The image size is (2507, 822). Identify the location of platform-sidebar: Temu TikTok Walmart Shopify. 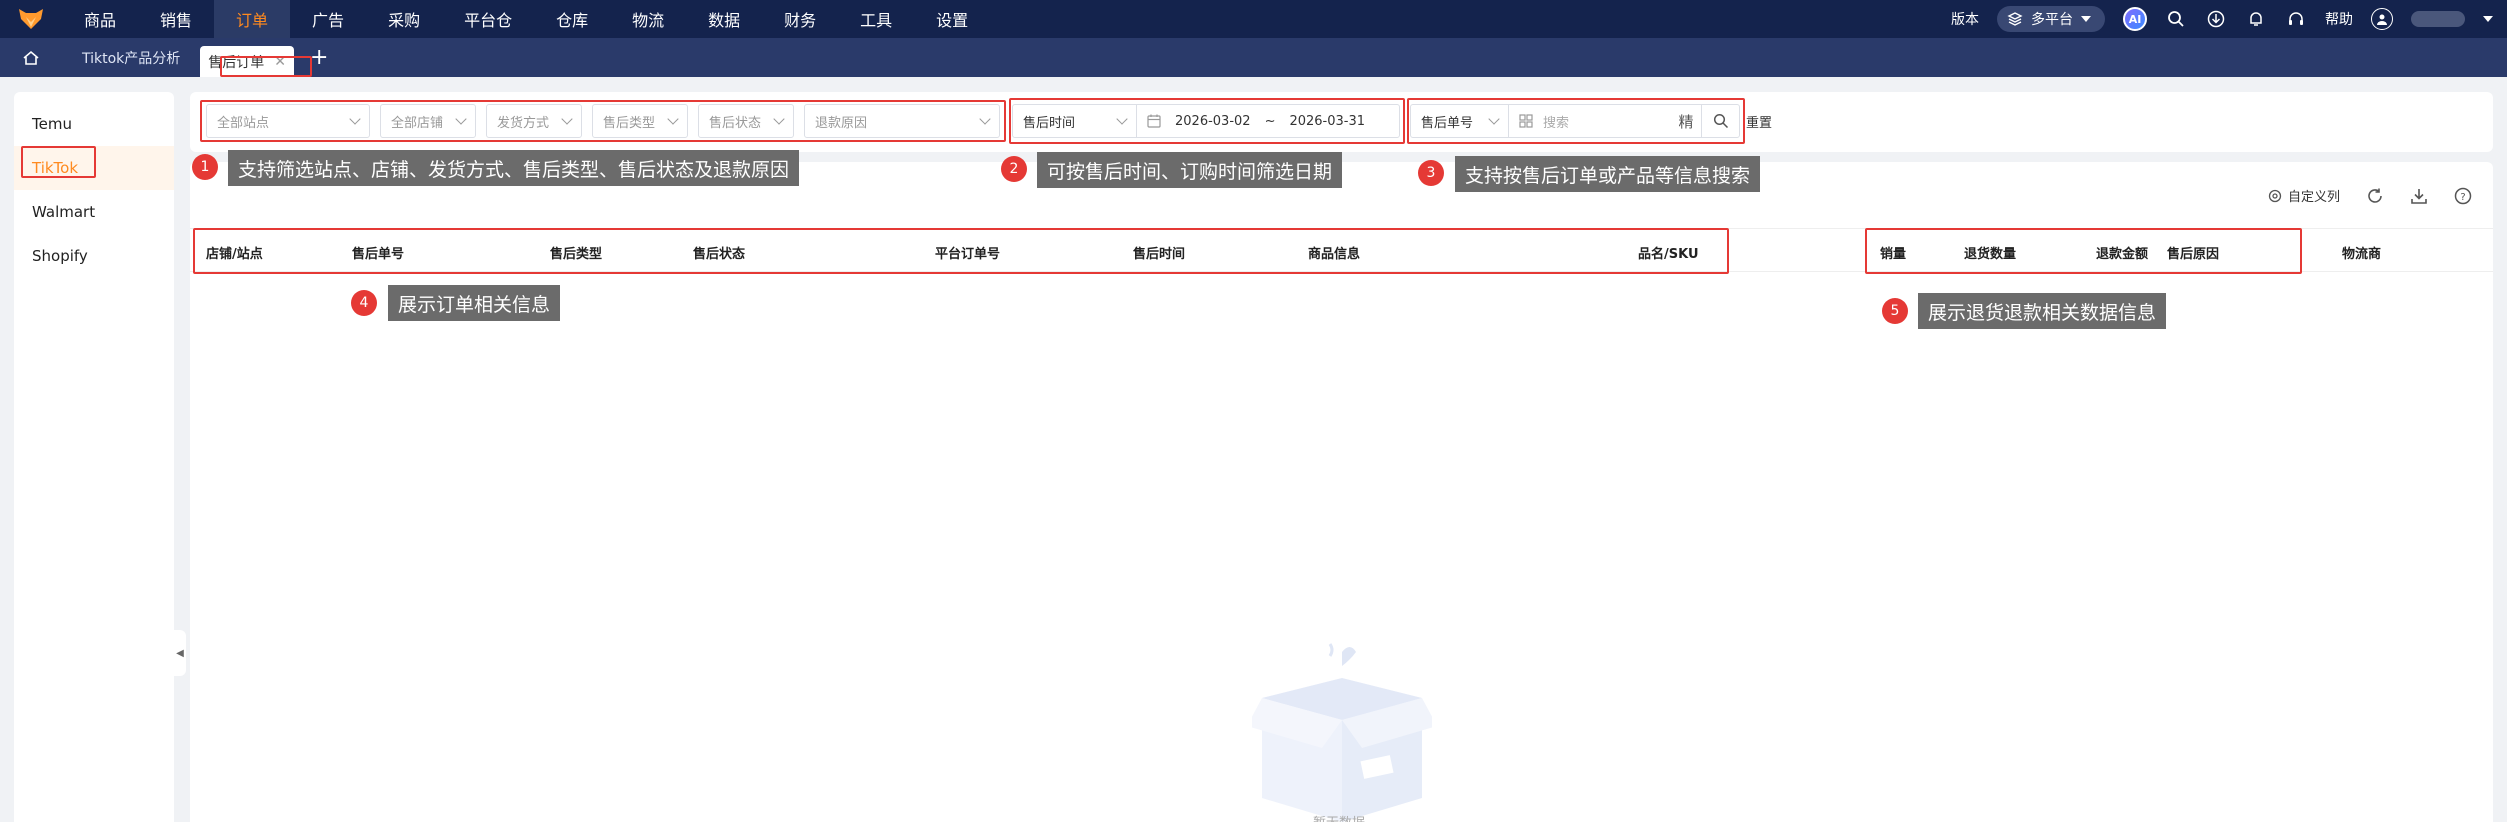
(94, 457).